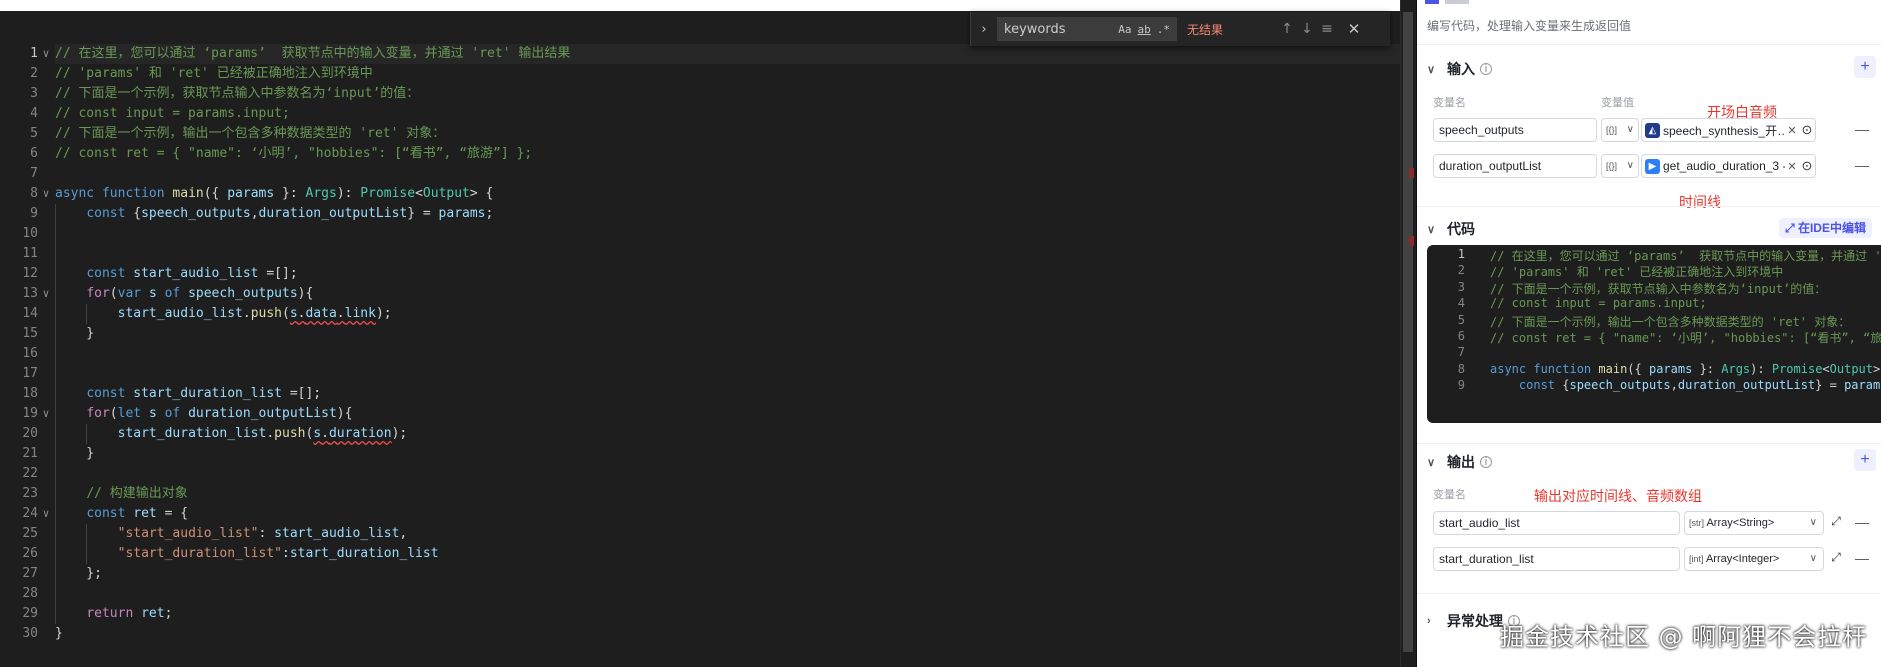  I want to click on input-name-field: duration_outputList, so click(1515, 166).